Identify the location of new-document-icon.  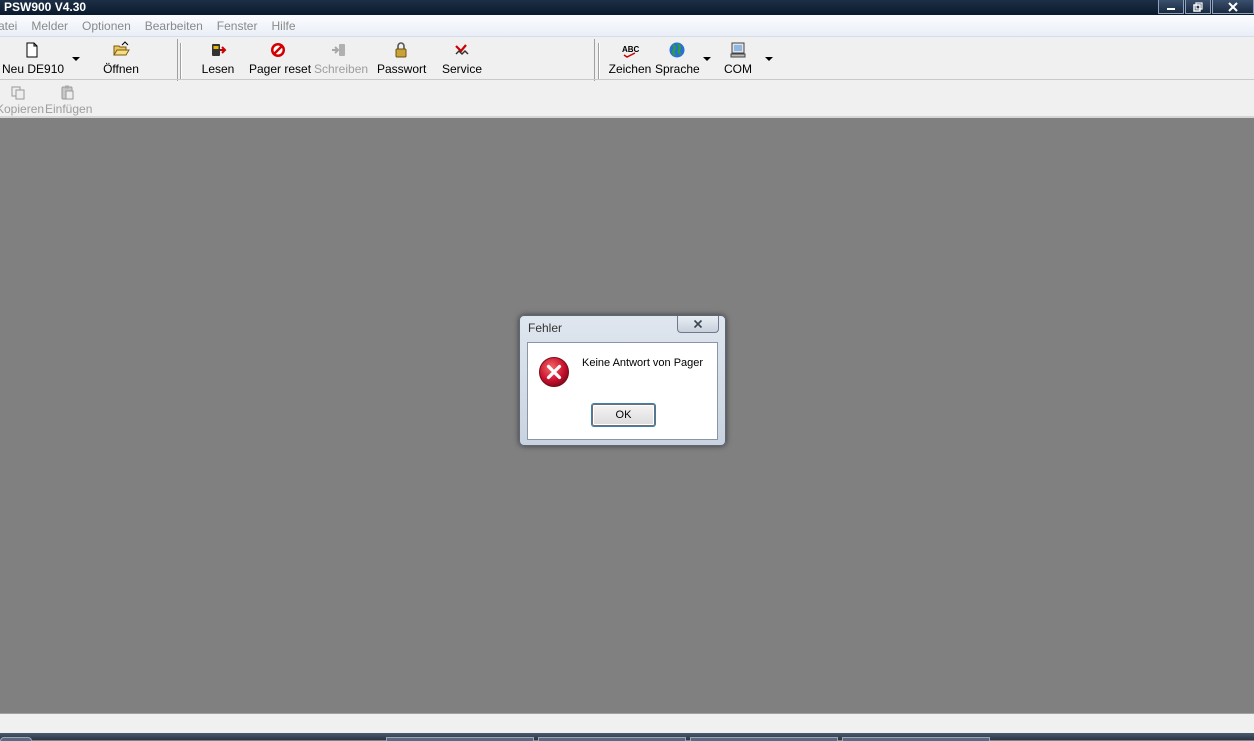
(32, 50).